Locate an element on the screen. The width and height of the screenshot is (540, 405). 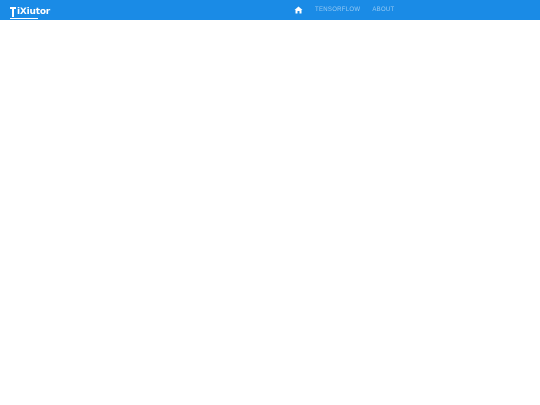
logo-underline is located at coordinates (24, 18).